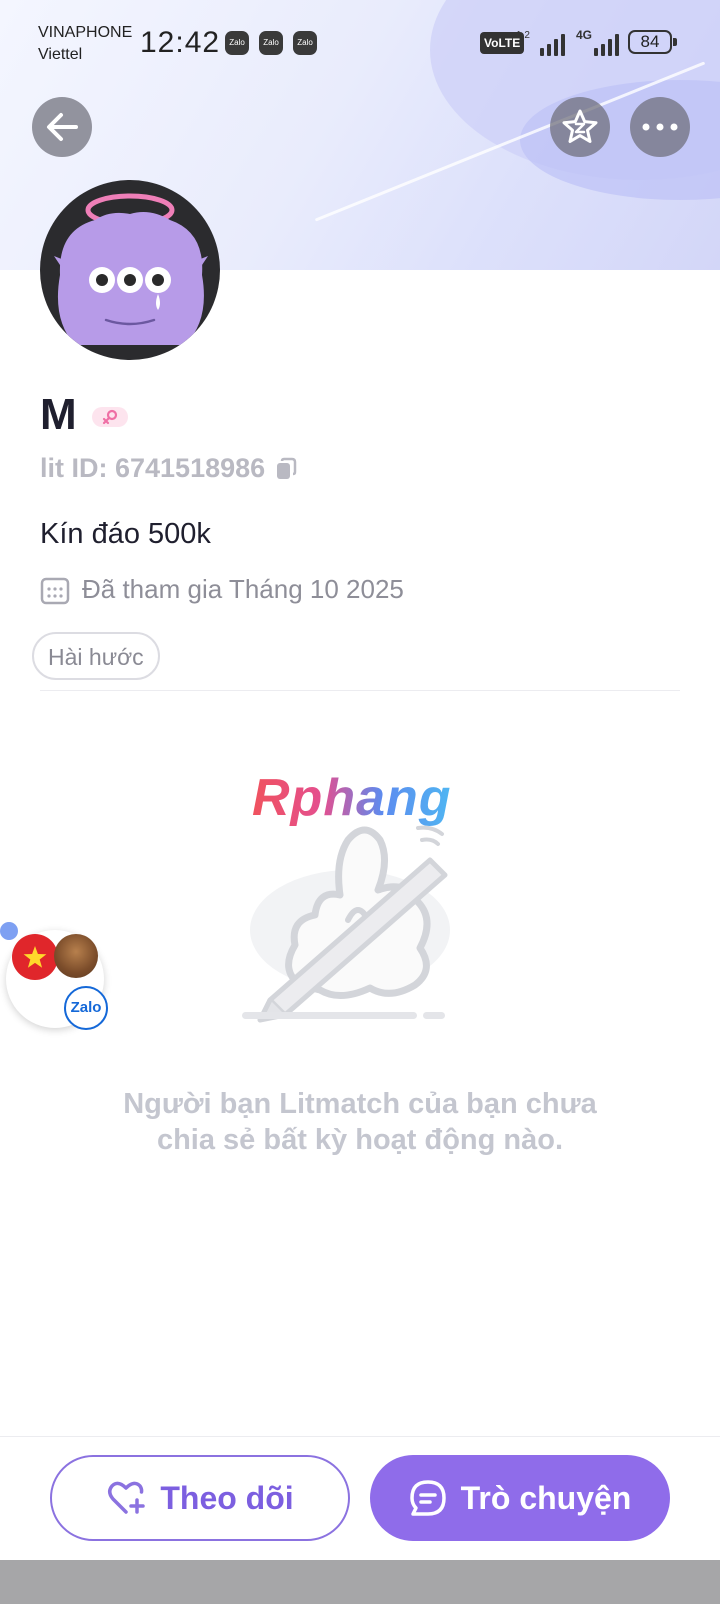 This screenshot has width=720, height=1604. I want to click on follow-button: Theo dõi, so click(200, 1498).